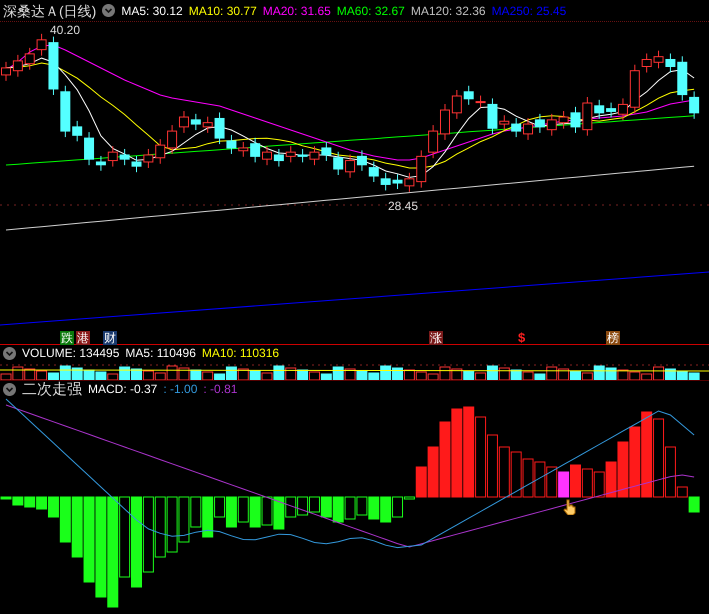 The height and width of the screenshot is (614, 709). What do you see at coordinates (220, 389) in the screenshot?
I see `indicator-value: : -0.81` at bounding box center [220, 389].